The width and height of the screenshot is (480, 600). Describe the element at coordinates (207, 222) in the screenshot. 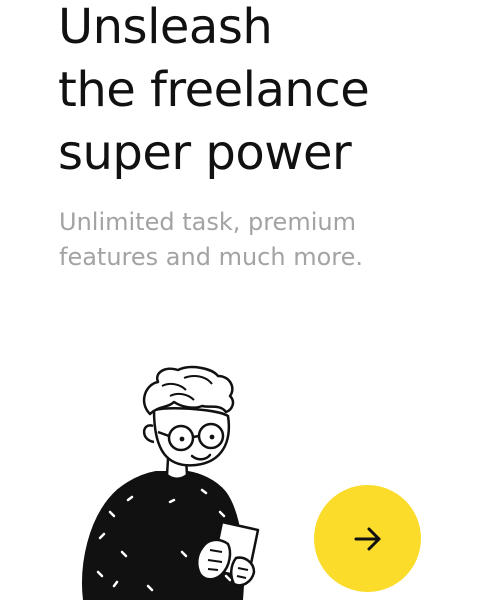

I see `subtitle-line: Unlimited task, premium` at that location.